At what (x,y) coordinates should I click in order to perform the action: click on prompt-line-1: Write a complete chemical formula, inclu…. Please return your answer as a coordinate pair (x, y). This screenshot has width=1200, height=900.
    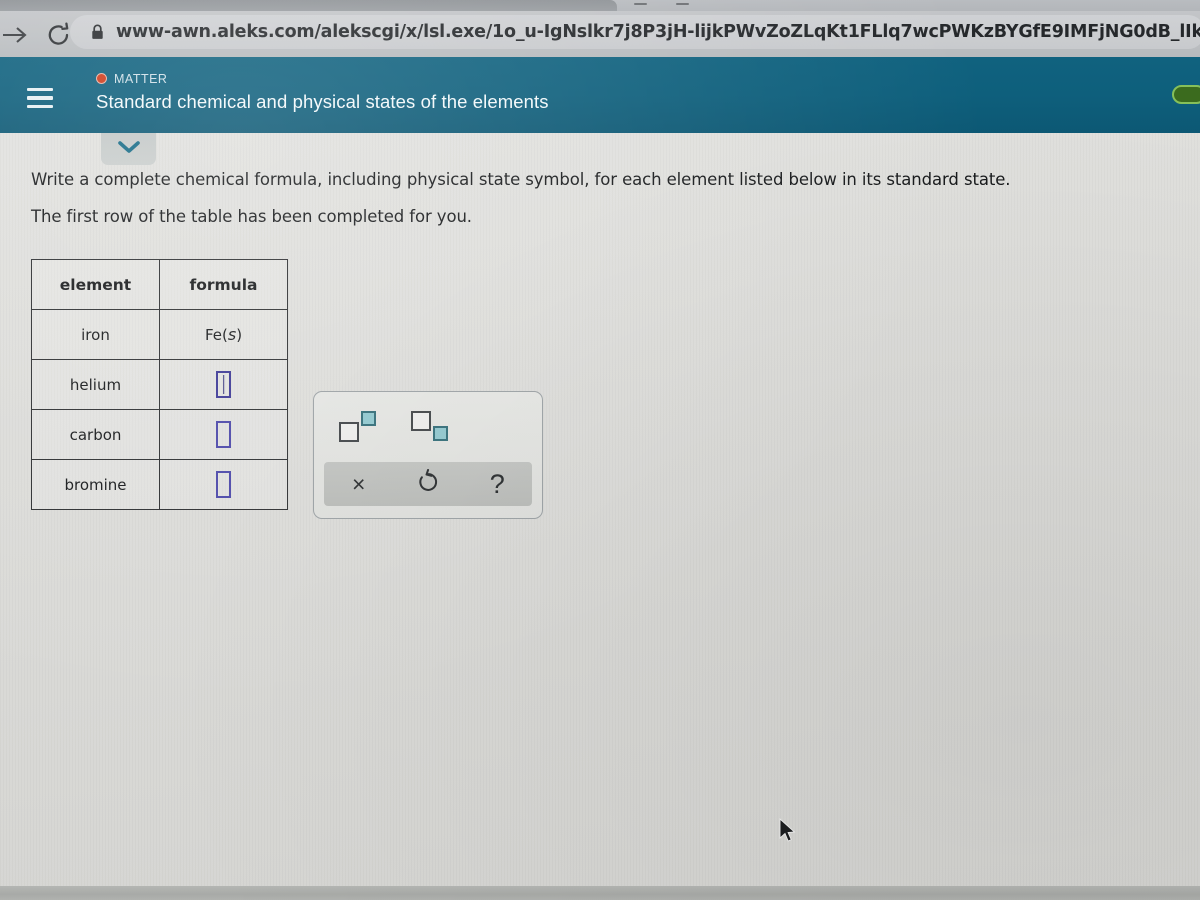
    Looking at the image, I should click on (521, 179).